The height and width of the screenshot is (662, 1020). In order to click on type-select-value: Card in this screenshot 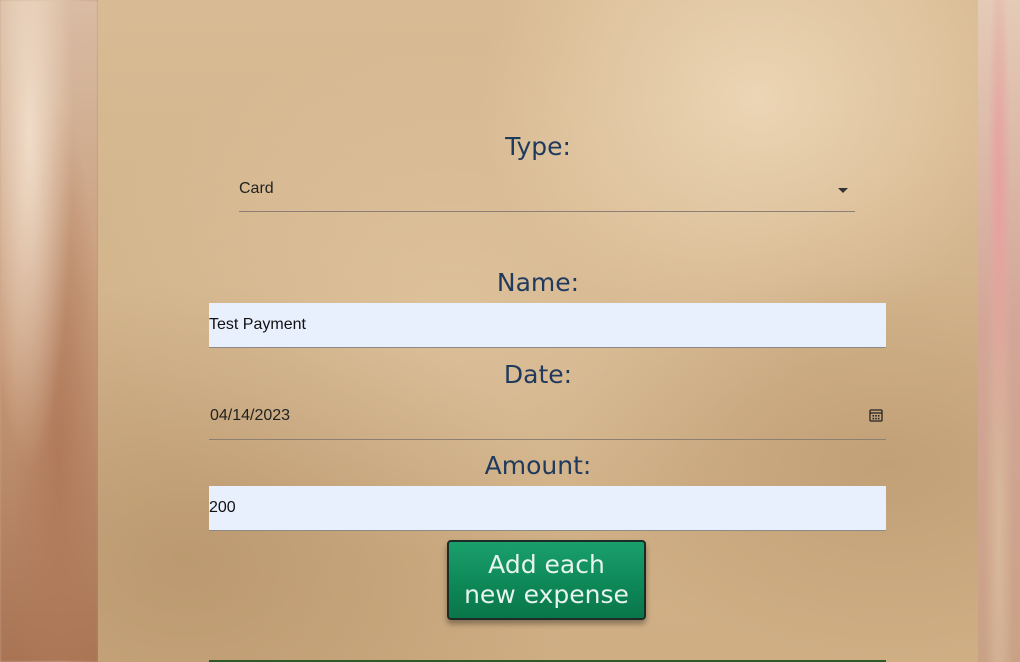, I will do `click(256, 188)`.